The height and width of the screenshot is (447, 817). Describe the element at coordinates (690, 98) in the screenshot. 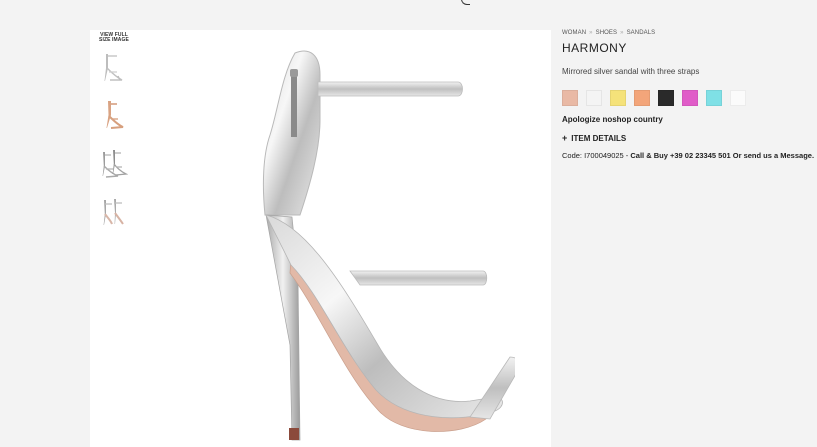

I see `swatch-fuchsia` at that location.